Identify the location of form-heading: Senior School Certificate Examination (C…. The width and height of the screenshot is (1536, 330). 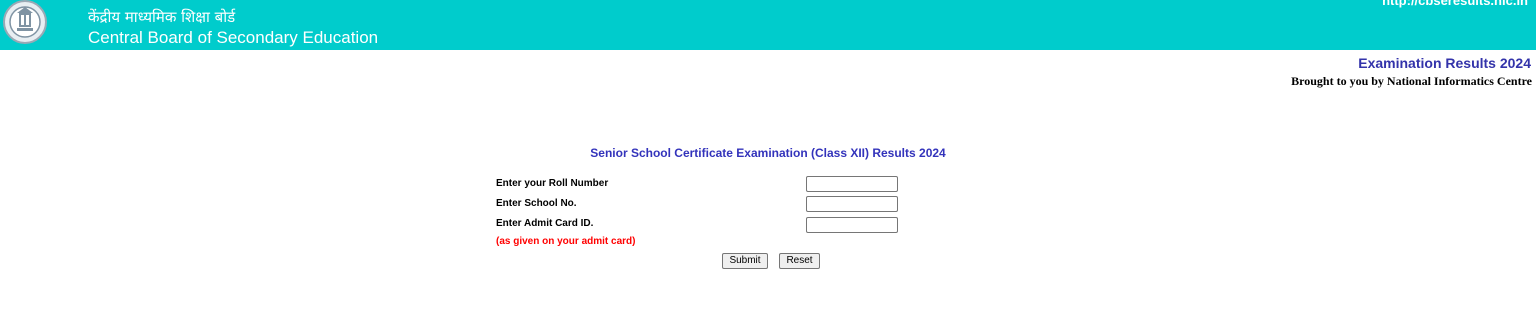
(768, 153).